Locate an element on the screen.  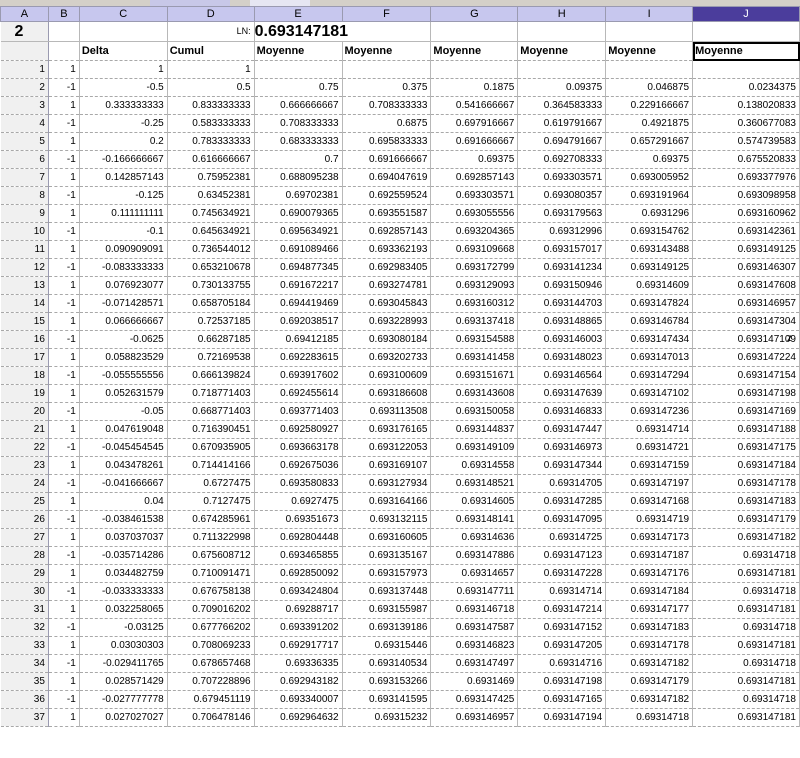
cell-h: 0.69314725 is located at coordinates (562, 537).